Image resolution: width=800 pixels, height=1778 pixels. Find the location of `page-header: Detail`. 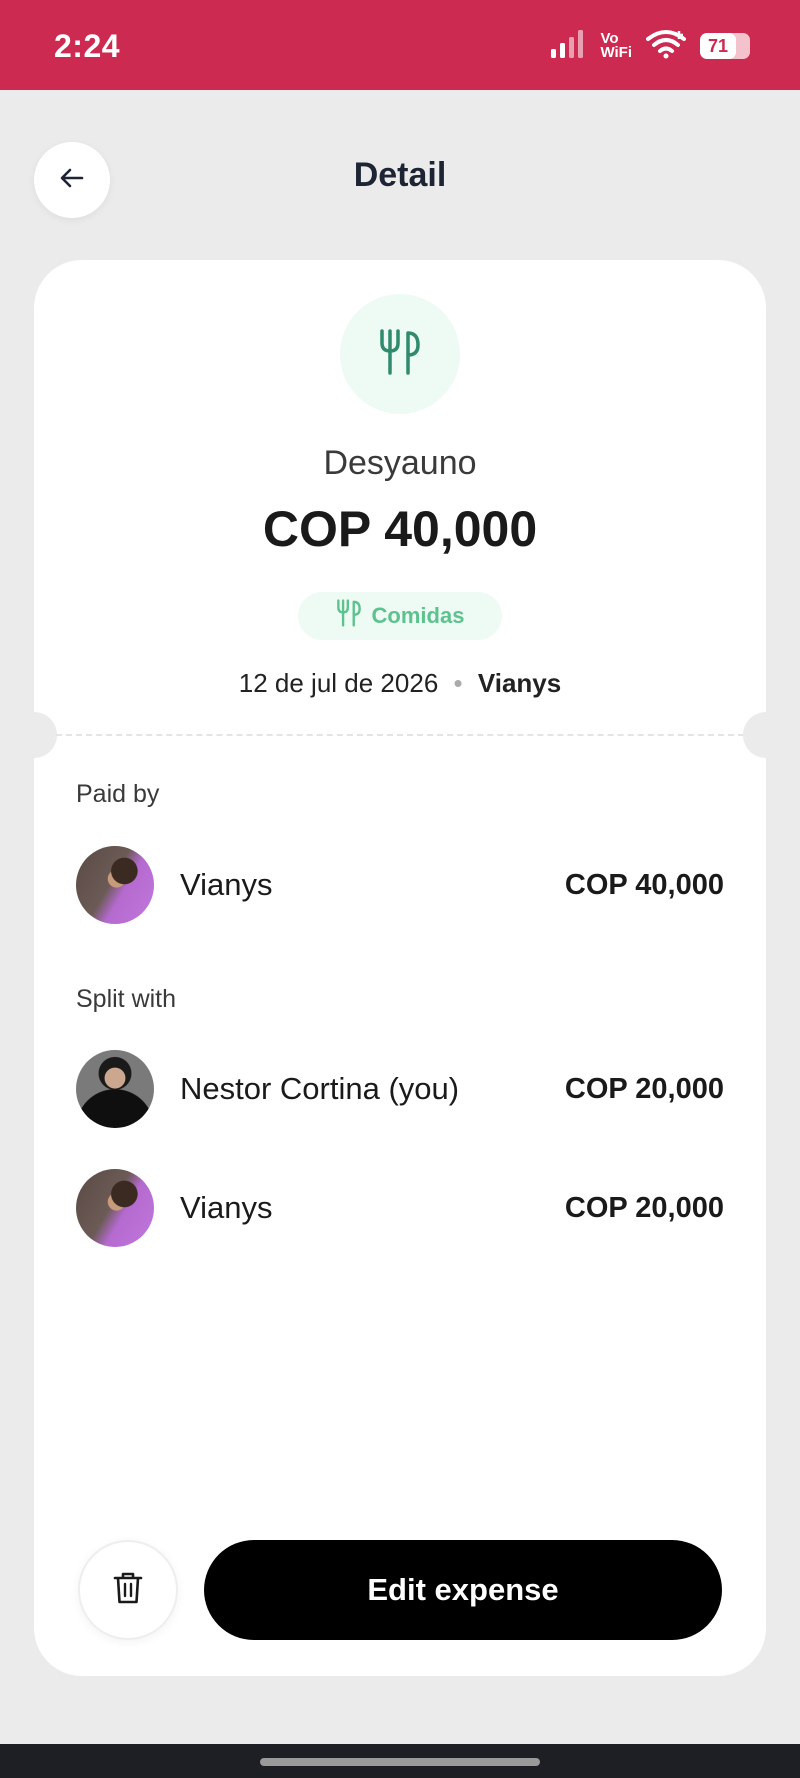

page-header: Detail is located at coordinates (400, 180).